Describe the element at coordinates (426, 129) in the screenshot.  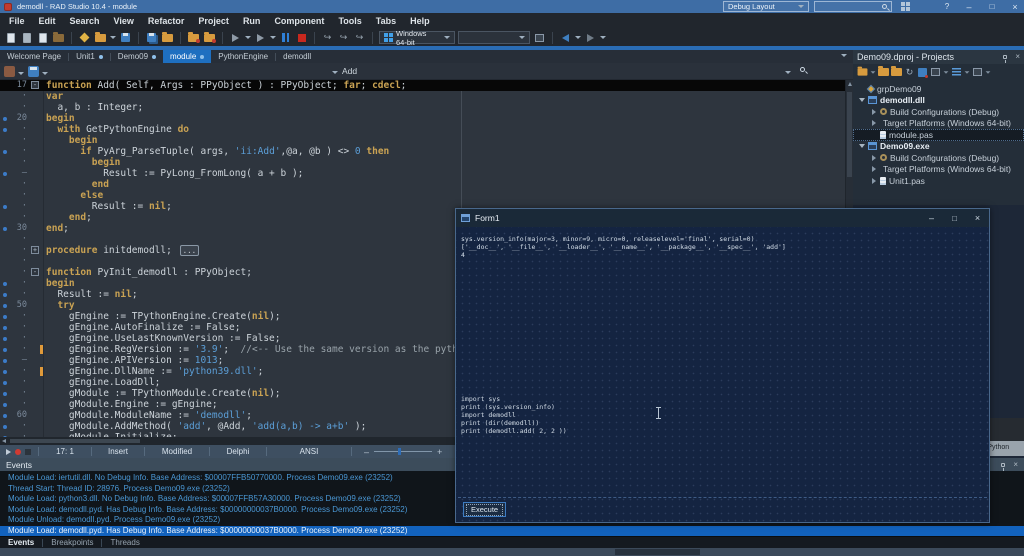
I see `code-line: · with GetPythonEngine do` at that location.